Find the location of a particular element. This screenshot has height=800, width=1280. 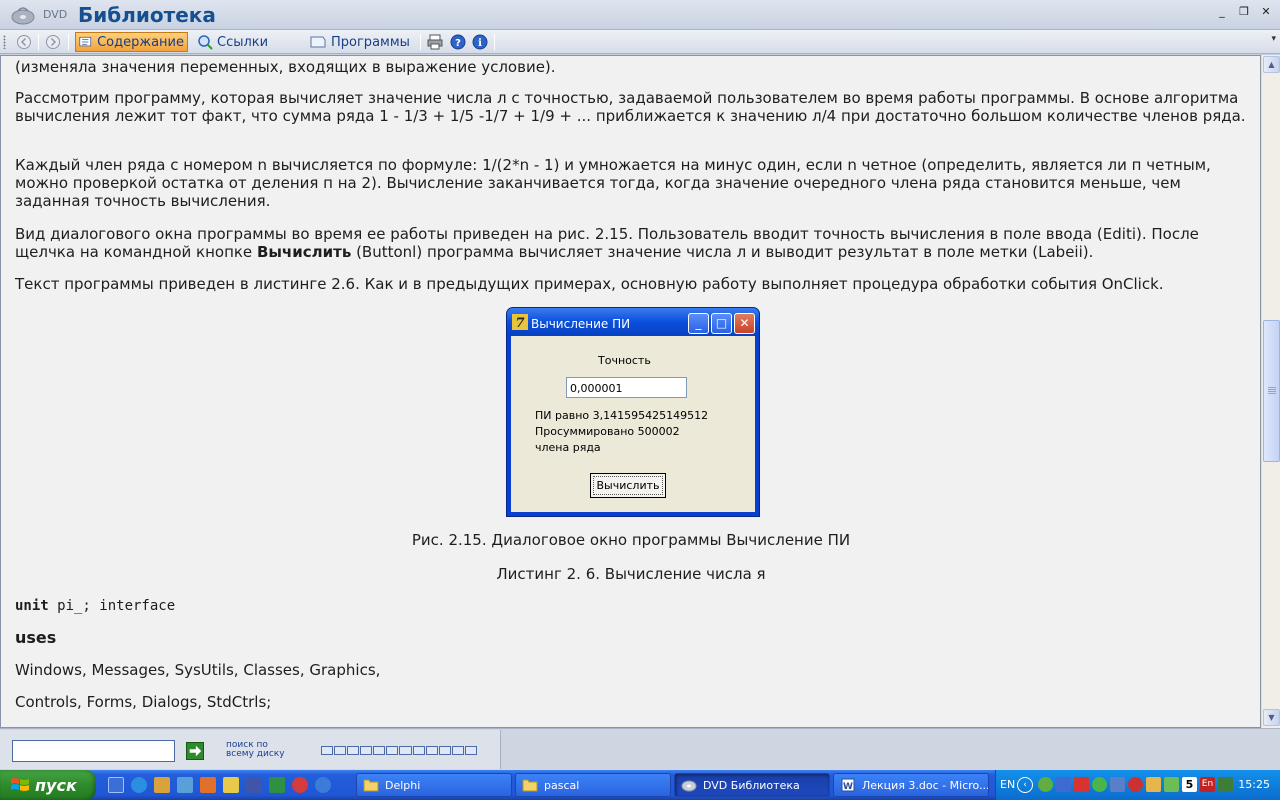

search-input is located at coordinates (93, 751).